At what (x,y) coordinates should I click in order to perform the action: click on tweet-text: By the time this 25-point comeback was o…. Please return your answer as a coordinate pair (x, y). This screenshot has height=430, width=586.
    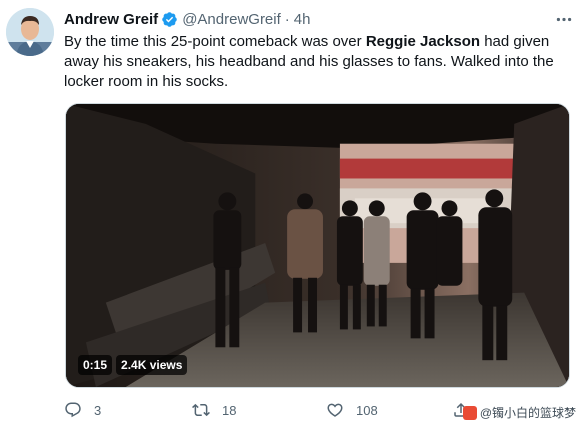
    Looking at the image, I should click on (314, 62).